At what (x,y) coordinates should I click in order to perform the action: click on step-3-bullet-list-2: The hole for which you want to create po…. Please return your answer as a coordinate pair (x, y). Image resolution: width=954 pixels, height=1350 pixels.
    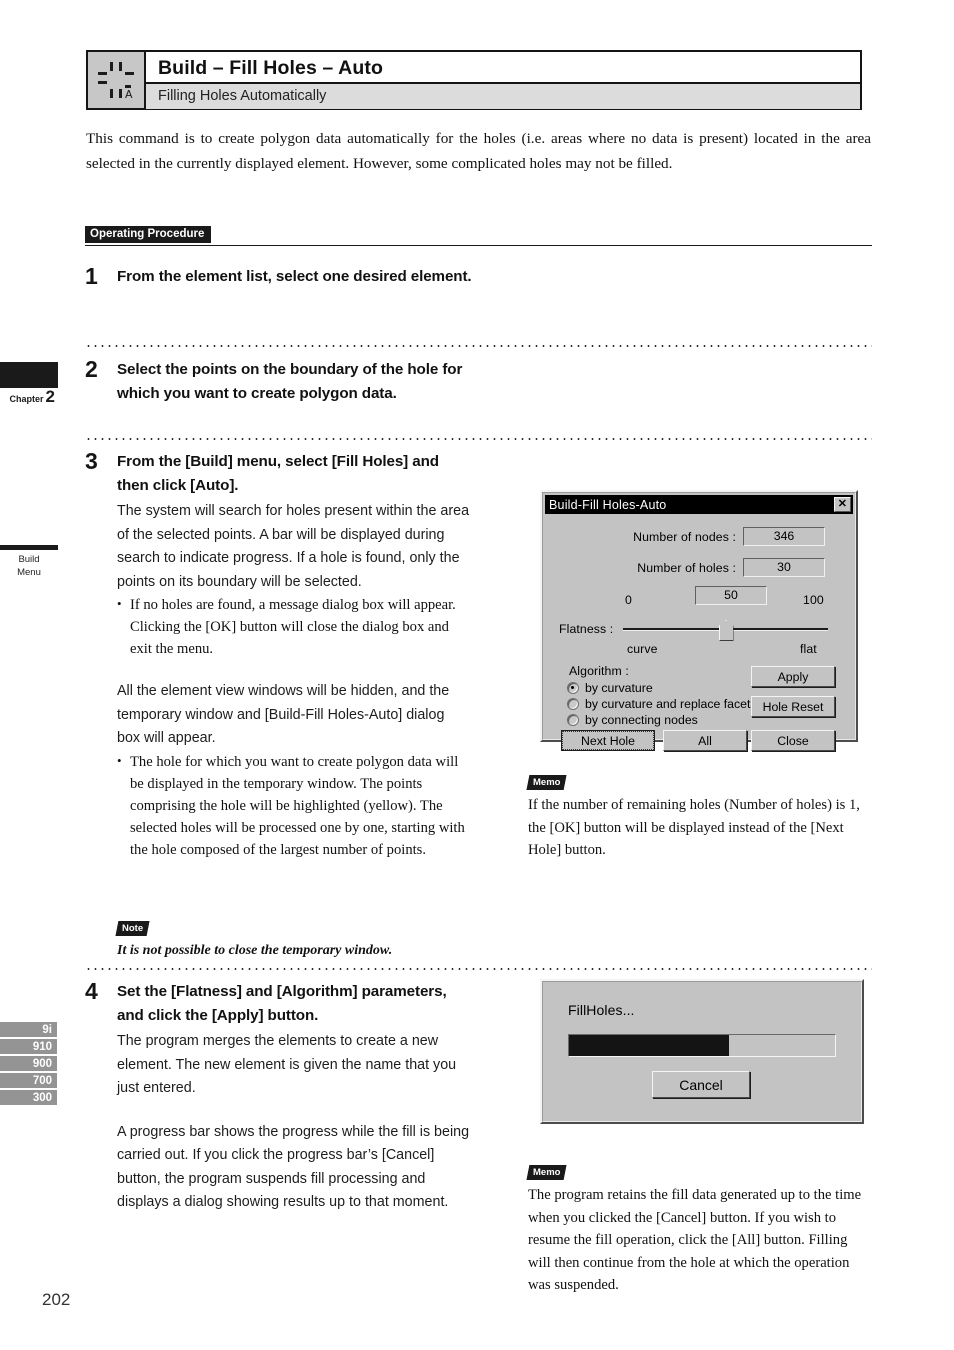
    Looking at the image, I should click on (293, 805).